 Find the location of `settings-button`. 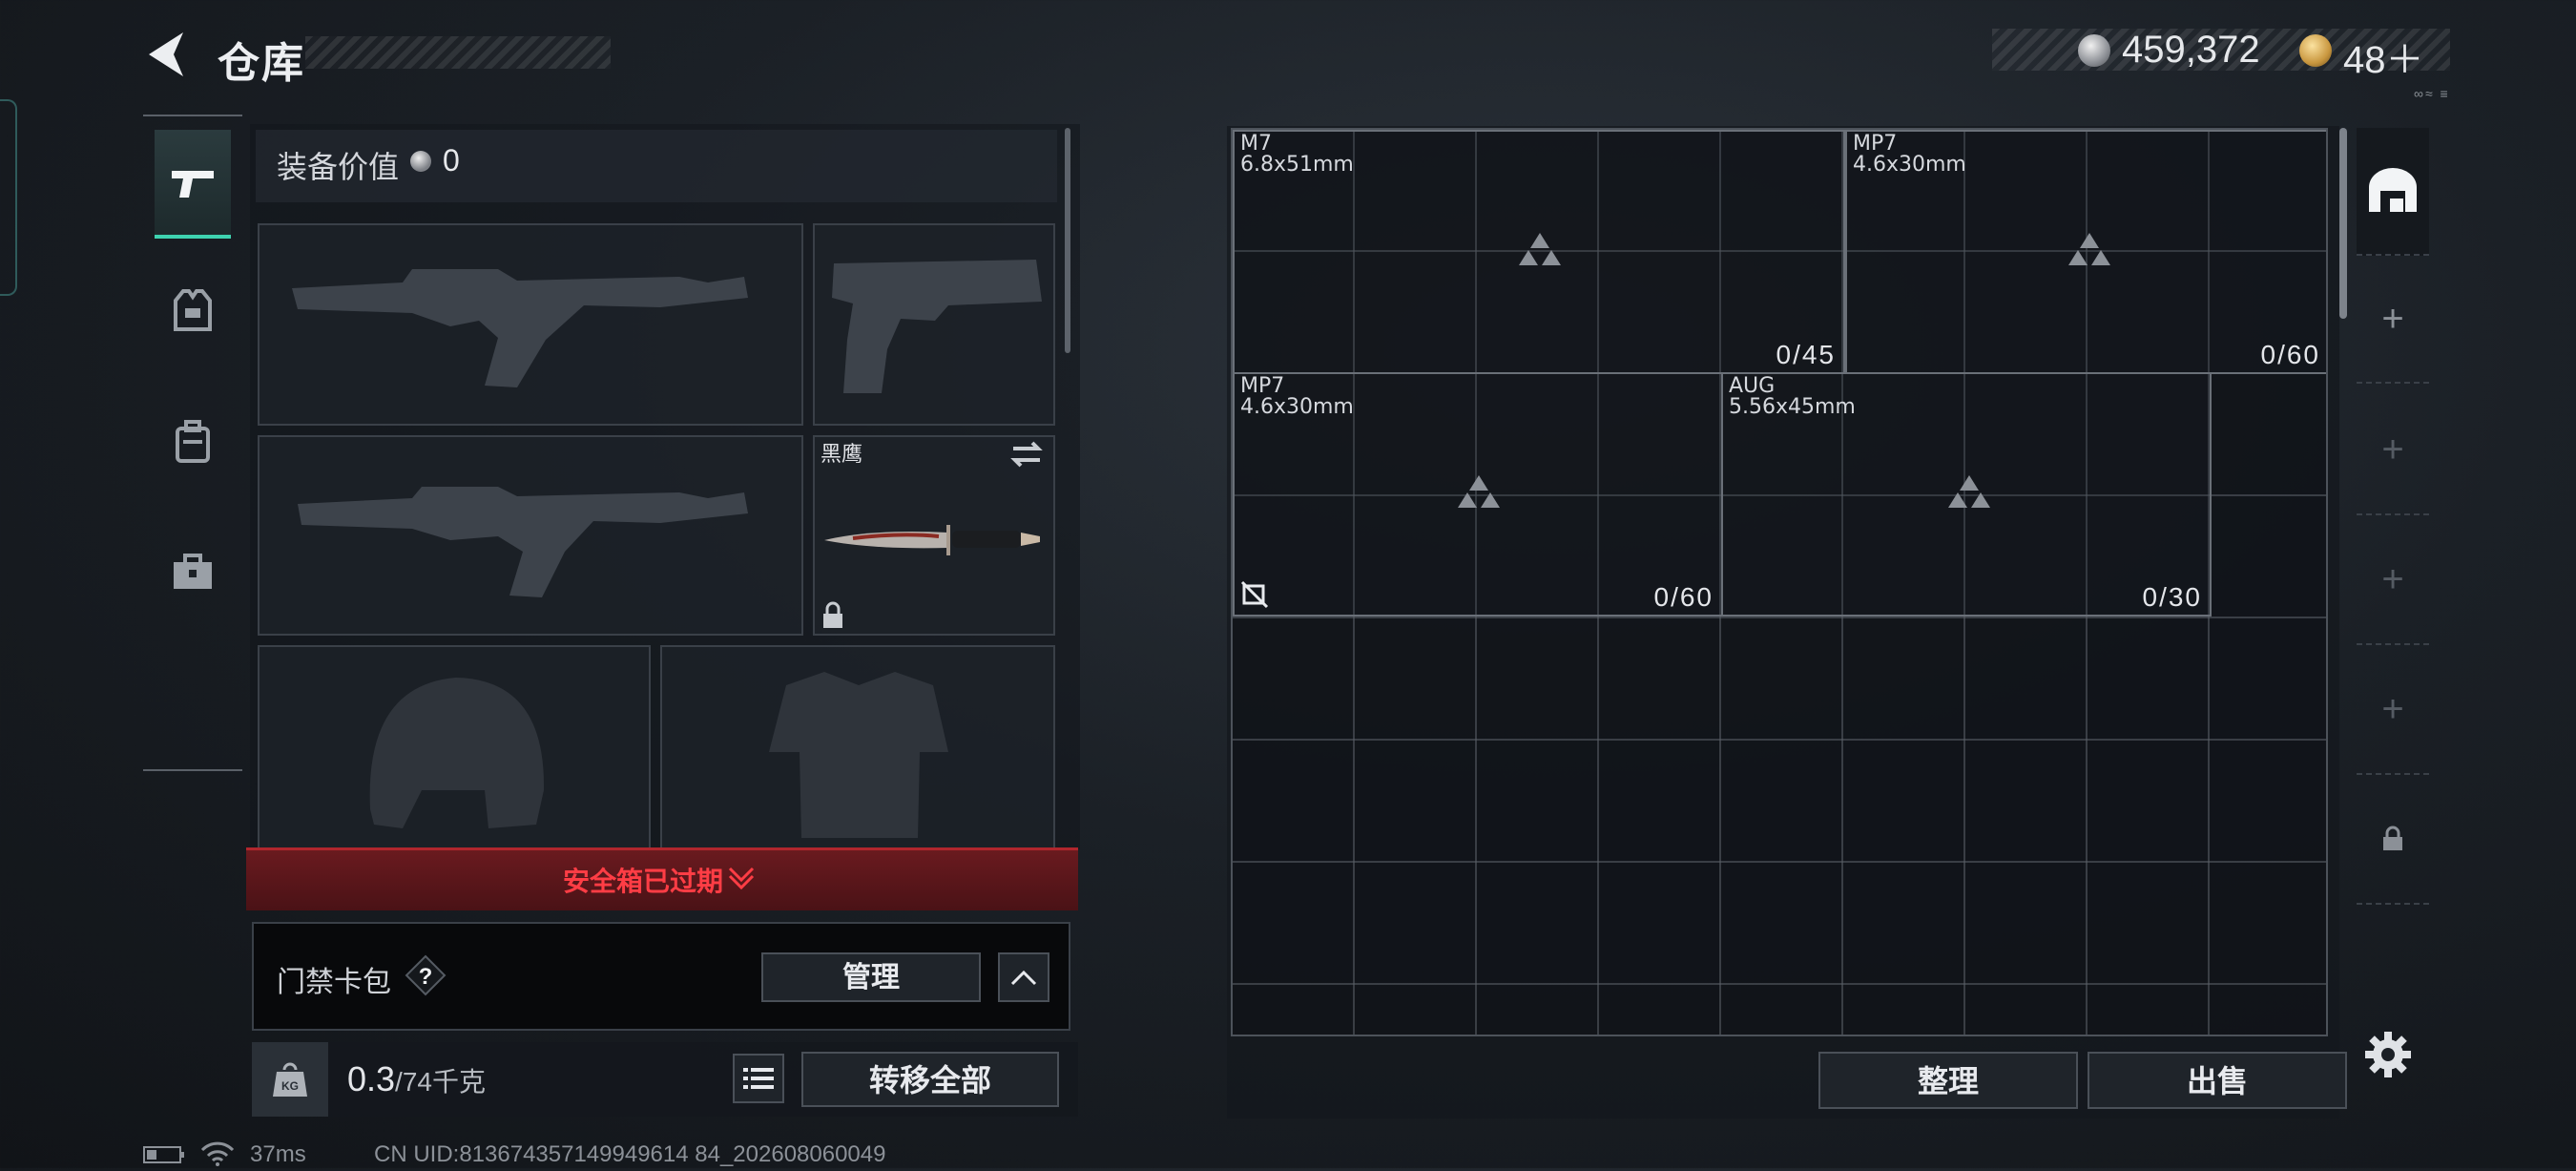

settings-button is located at coordinates (2388, 1054).